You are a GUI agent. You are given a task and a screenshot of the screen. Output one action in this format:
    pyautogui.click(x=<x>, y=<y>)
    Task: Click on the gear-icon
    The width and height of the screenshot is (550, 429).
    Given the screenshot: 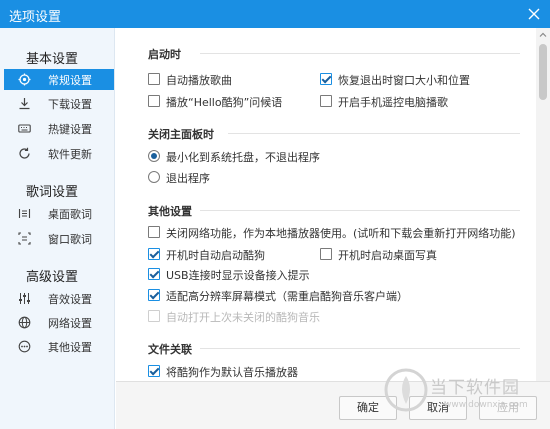 What is the action you would take?
    pyautogui.click(x=24, y=79)
    